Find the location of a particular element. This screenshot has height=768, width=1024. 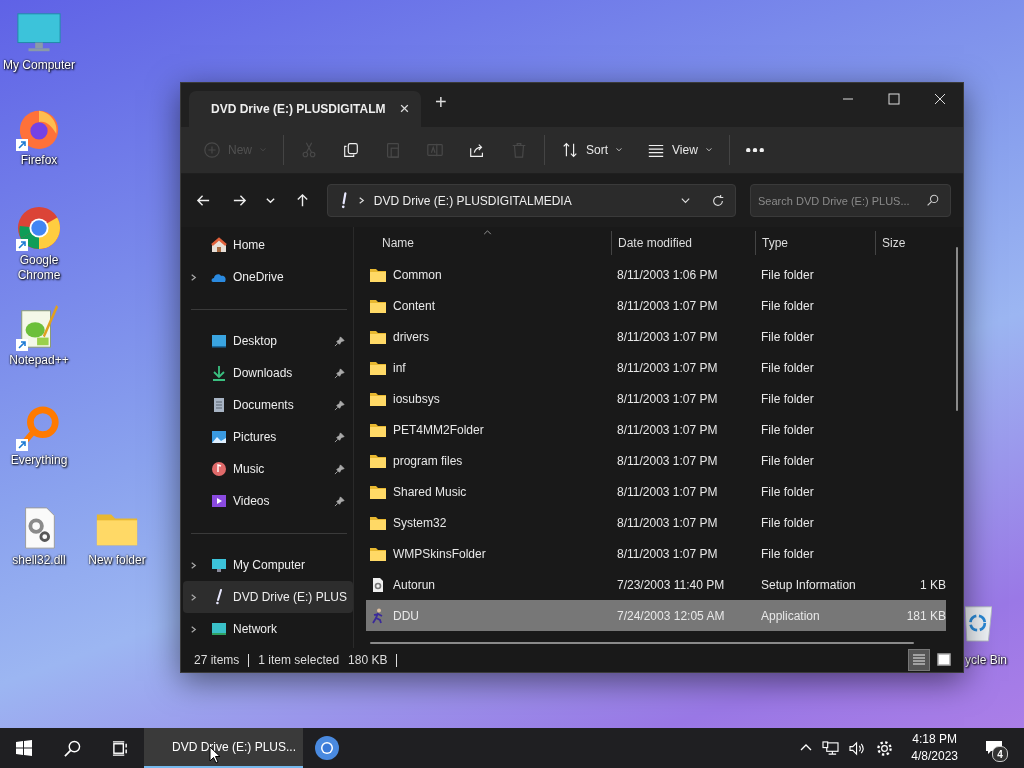

file-row: PET4MM2Folder 8/11/2003 1:07 PM File folder is located at coordinates (656, 429).